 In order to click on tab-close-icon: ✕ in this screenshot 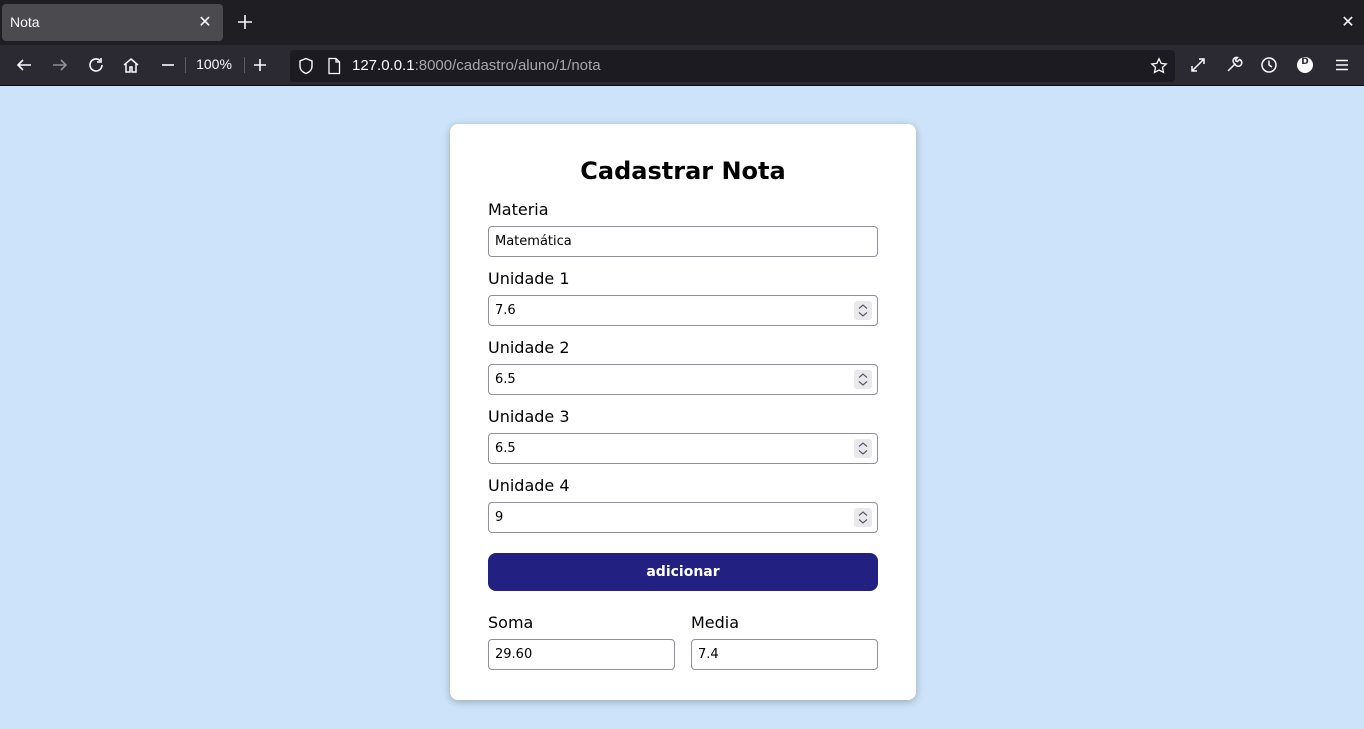, I will do `click(205, 22)`.